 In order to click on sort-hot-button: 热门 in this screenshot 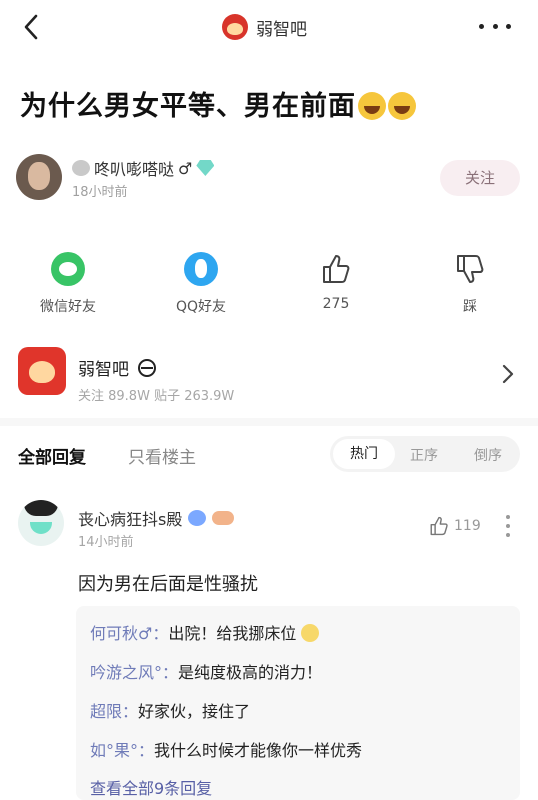, I will do `click(364, 454)`.